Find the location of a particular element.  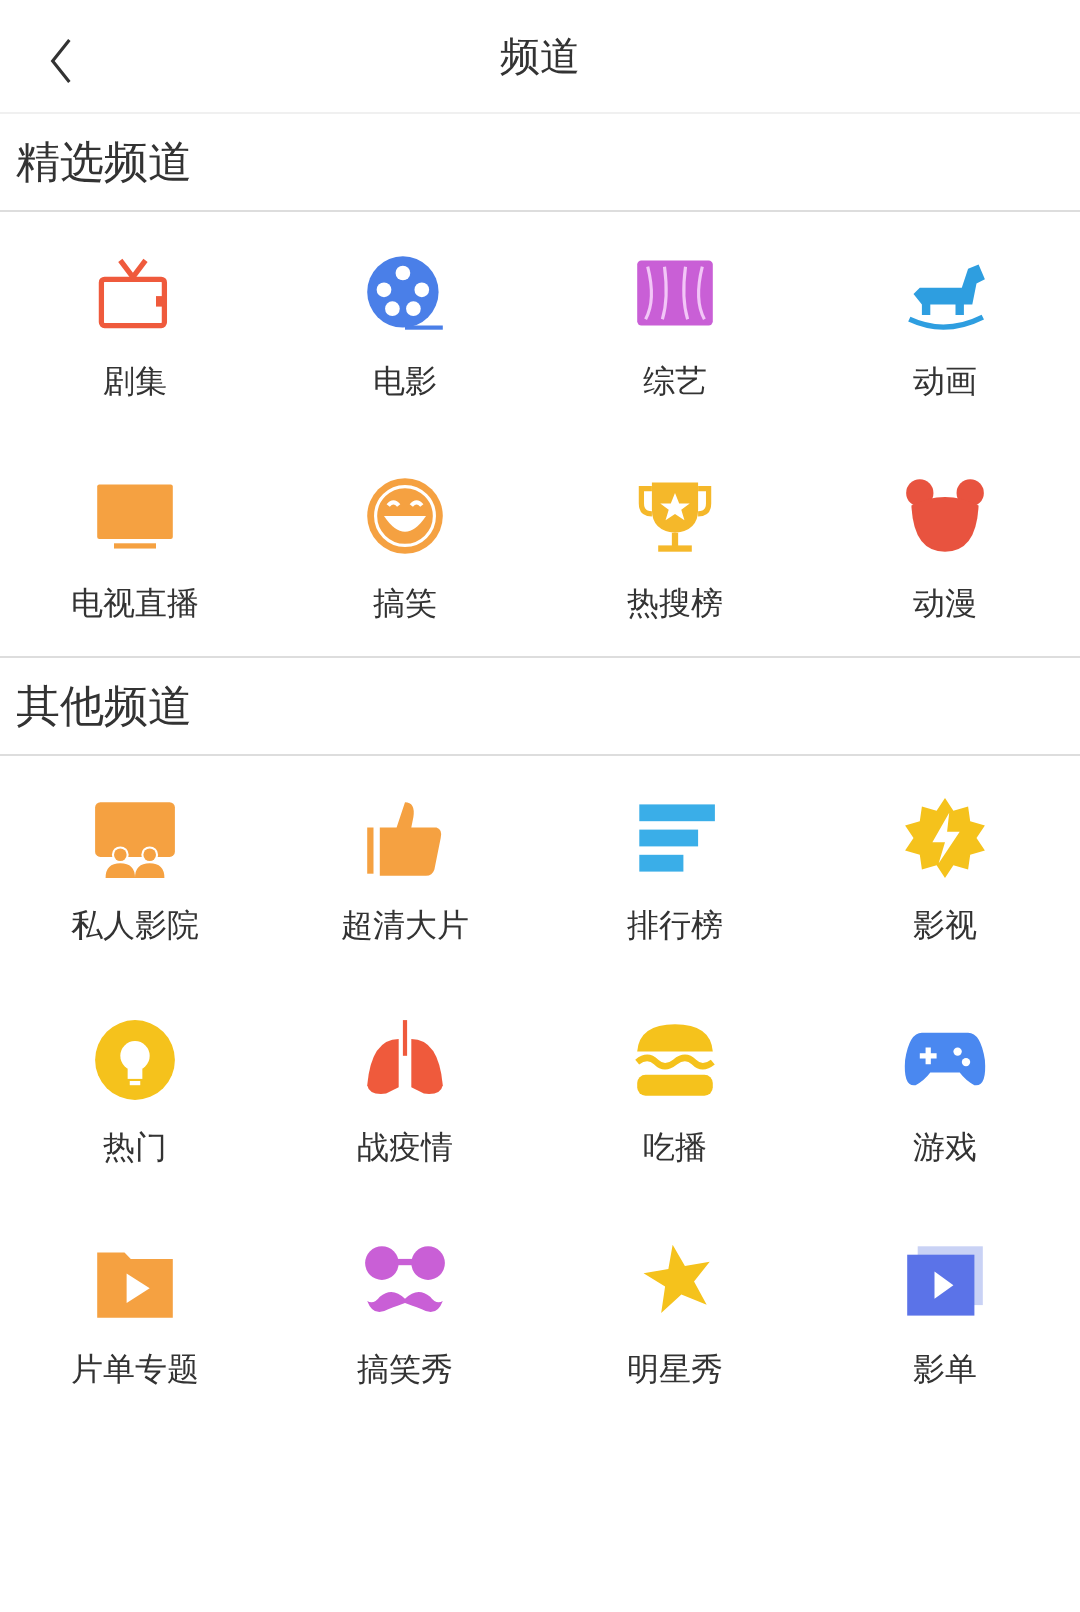

channel-button: 明星秀 is located at coordinates (675, 1316).